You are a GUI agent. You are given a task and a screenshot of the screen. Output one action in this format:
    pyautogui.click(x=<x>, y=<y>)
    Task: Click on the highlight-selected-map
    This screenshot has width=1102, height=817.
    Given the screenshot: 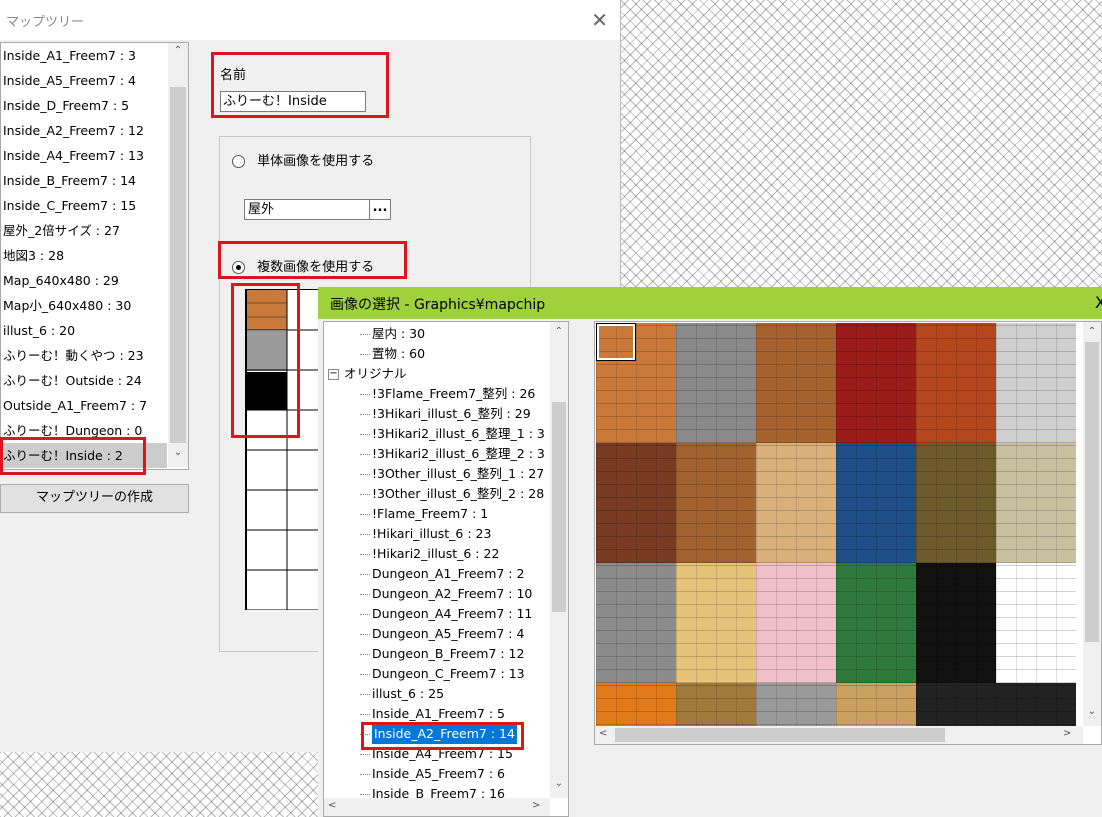 What is the action you would take?
    pyautogui.click(x=73, y=456)
    